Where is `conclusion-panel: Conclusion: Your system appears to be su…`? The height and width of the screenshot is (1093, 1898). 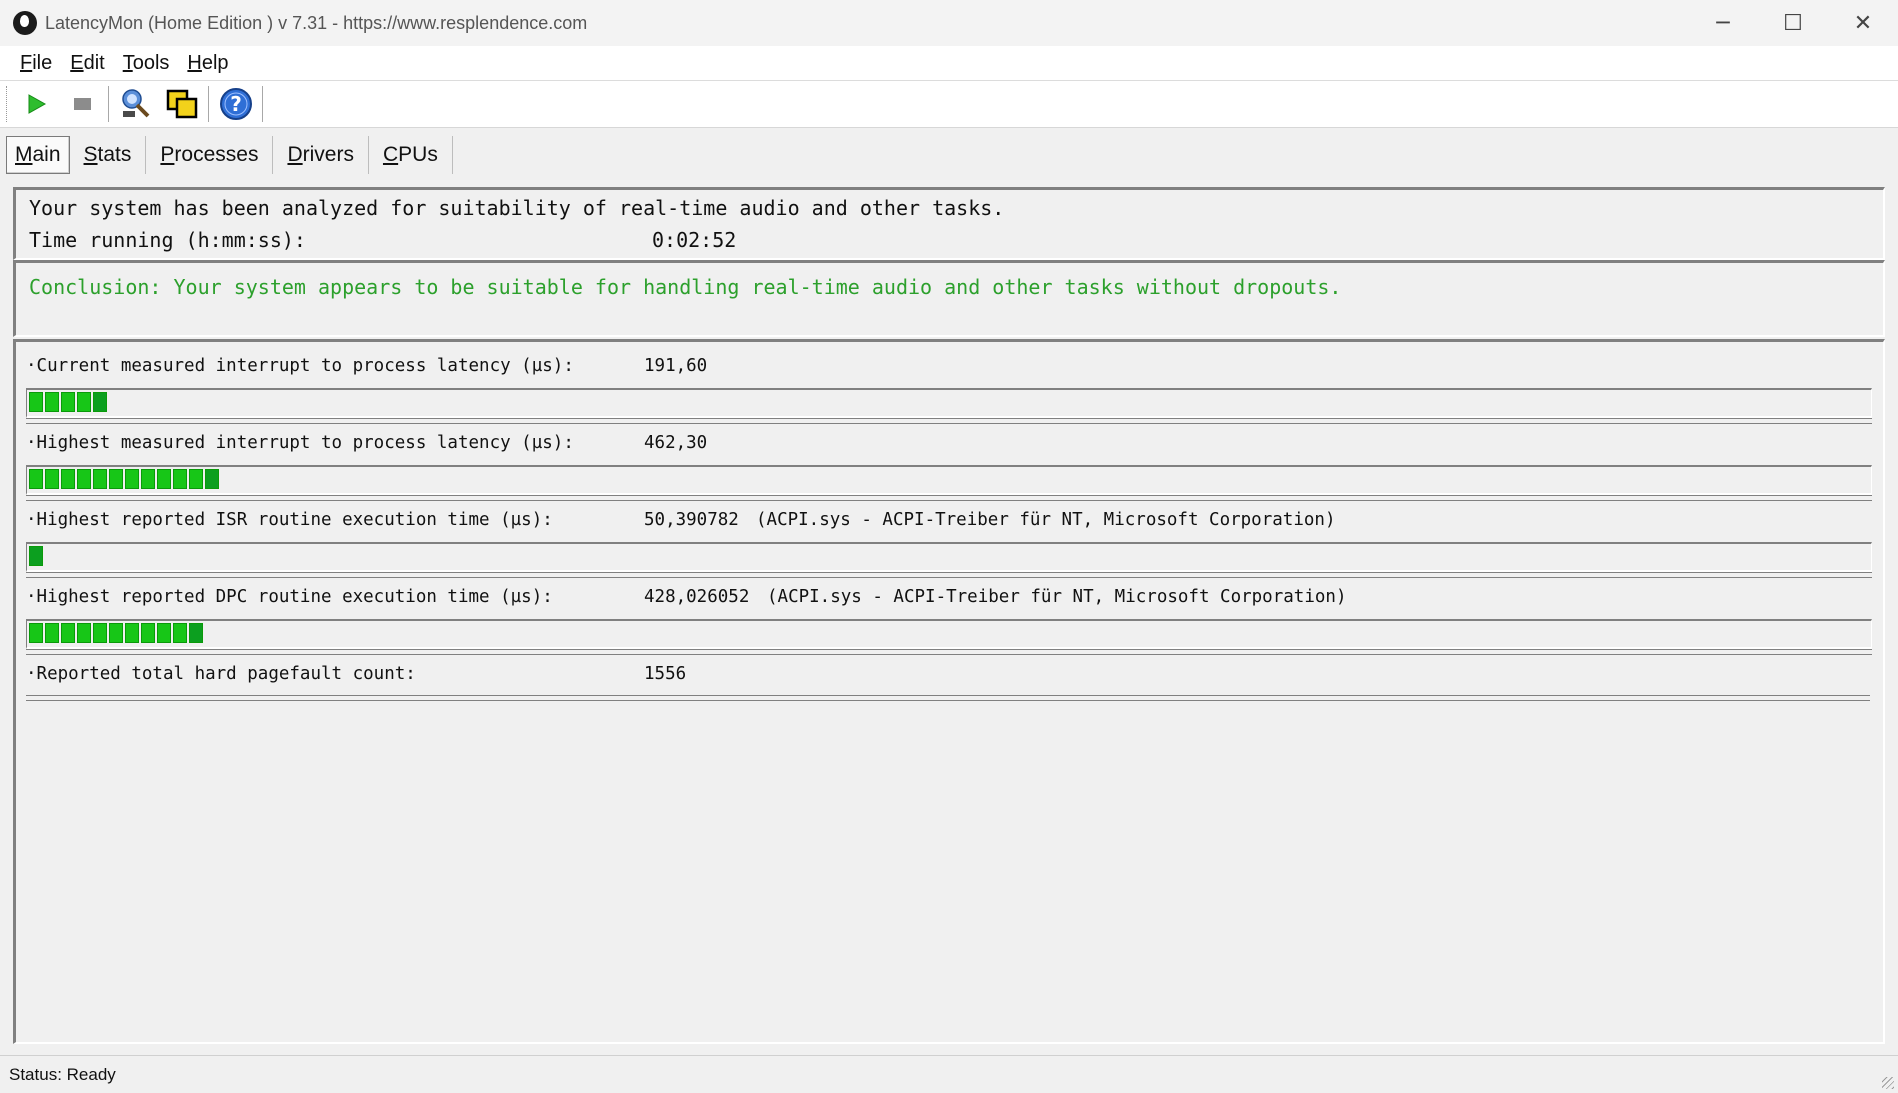
conclusion-panel: Conclusion: Your system appears to be su… is located at coordinates (949, 298).